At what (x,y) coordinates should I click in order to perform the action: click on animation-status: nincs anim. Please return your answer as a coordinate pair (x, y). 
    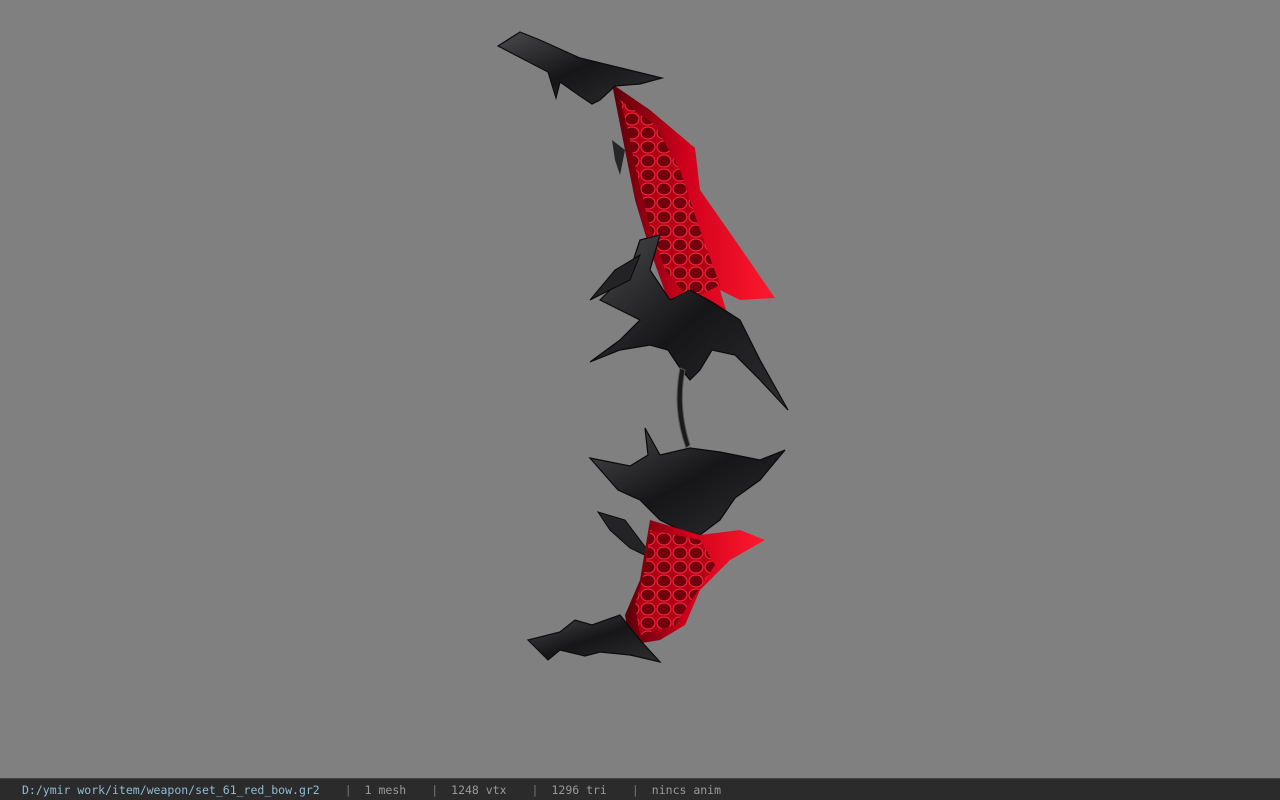
    Looking at the image, I should click on (686, 789).